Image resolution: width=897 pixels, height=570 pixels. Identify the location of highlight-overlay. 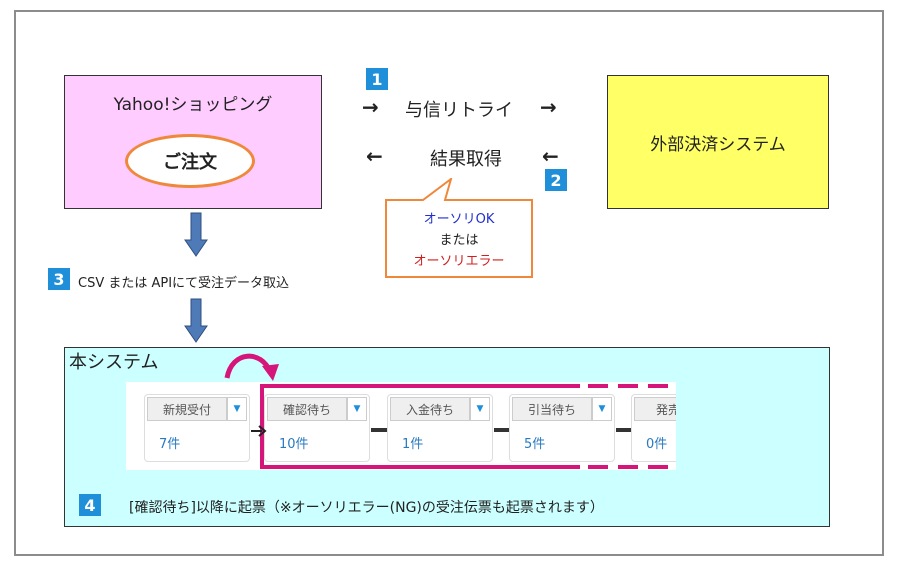
(448, 411).